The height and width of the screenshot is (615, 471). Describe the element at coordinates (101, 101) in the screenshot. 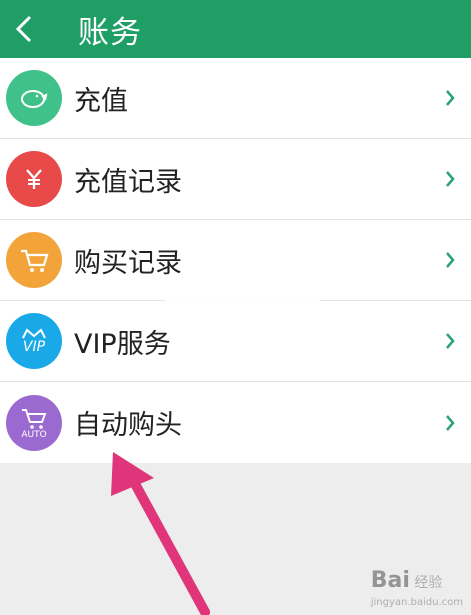

I see `item-label: 充值` at that location.